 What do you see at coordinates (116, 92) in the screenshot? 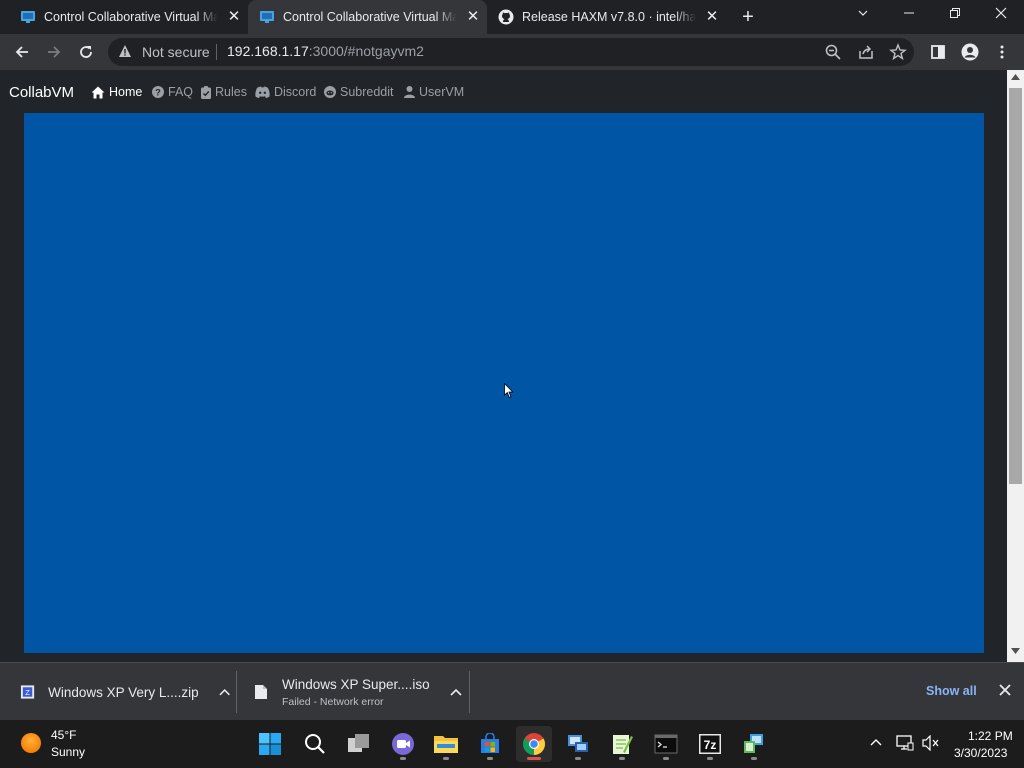
I see `nav-home: Home` at bounding box center [116, 92].